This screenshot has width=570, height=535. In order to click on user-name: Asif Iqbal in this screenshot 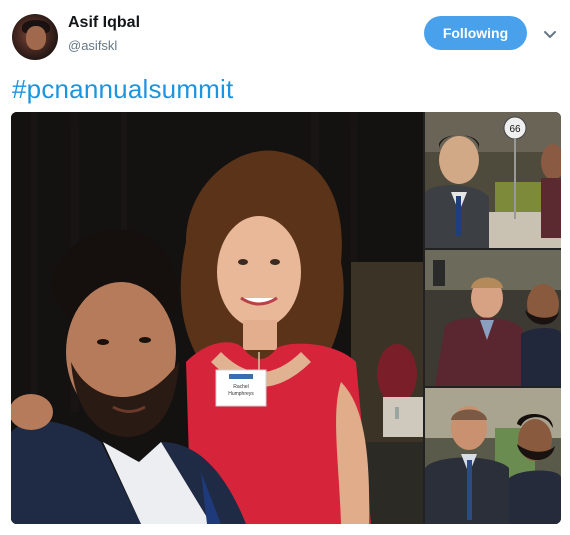, I will do `click(104, 23)`.